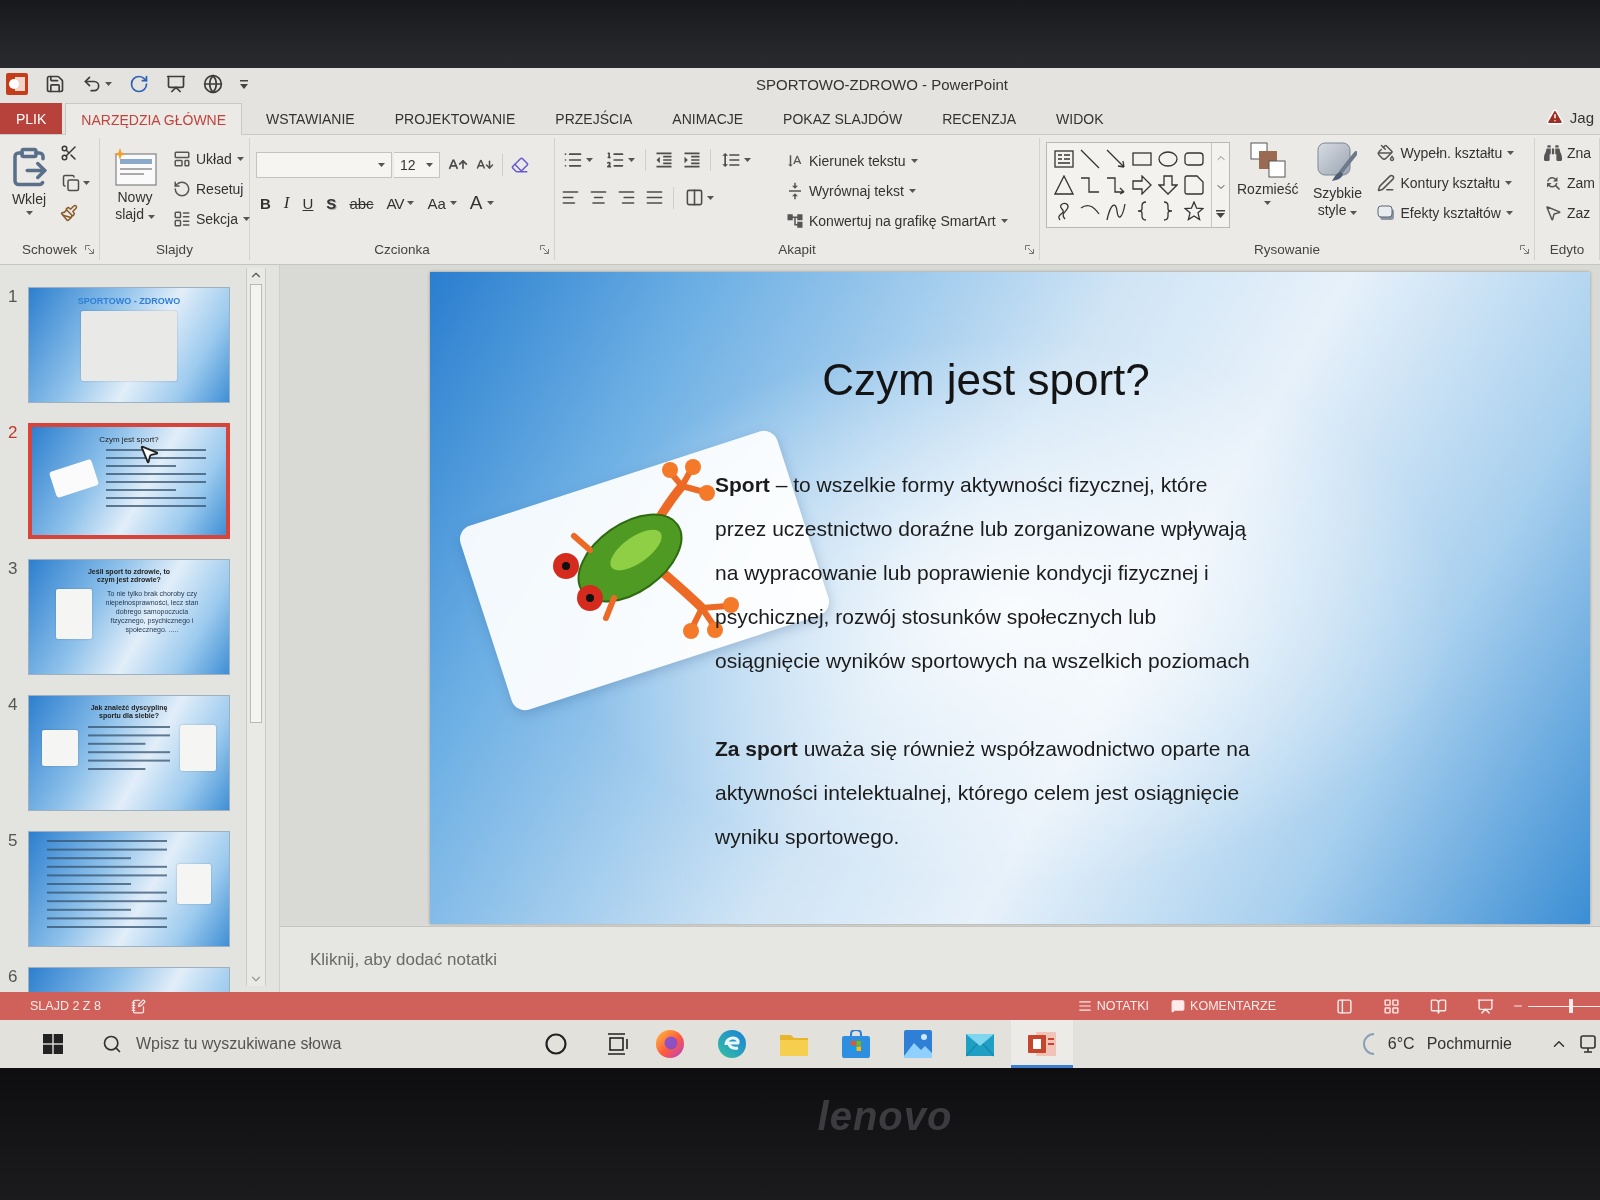 This screenshot has width=1600, height=1200. Describe the element at coordinates (97, 84) in the screenshot. I see `undo-button` at that location.